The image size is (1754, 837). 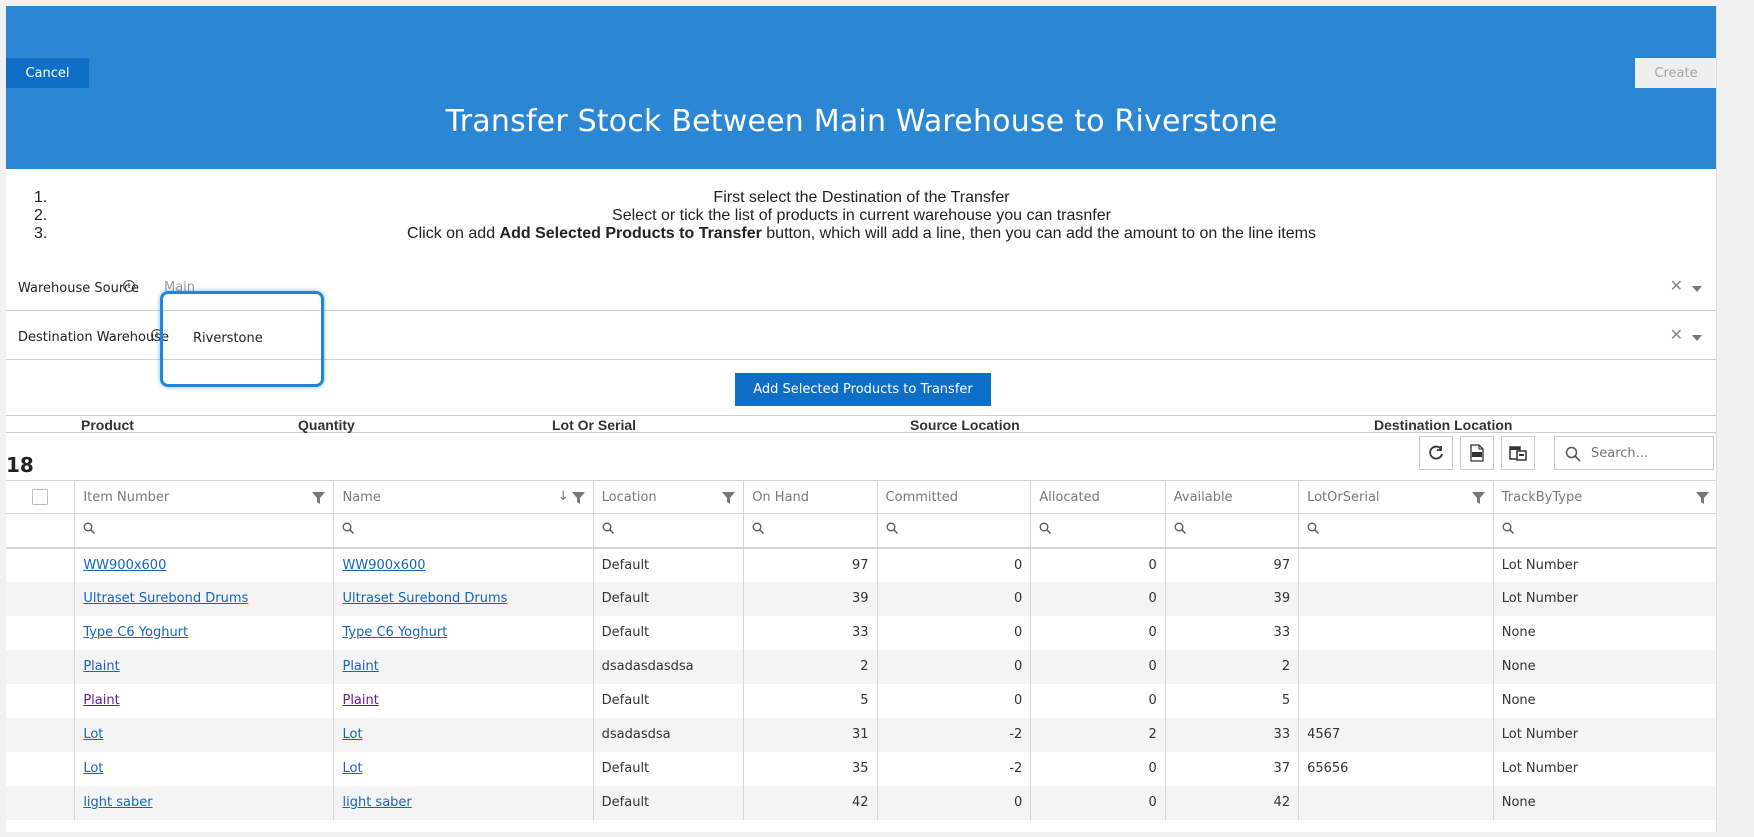 I want to click on grid-search-input, so click(x=1649, y=453).